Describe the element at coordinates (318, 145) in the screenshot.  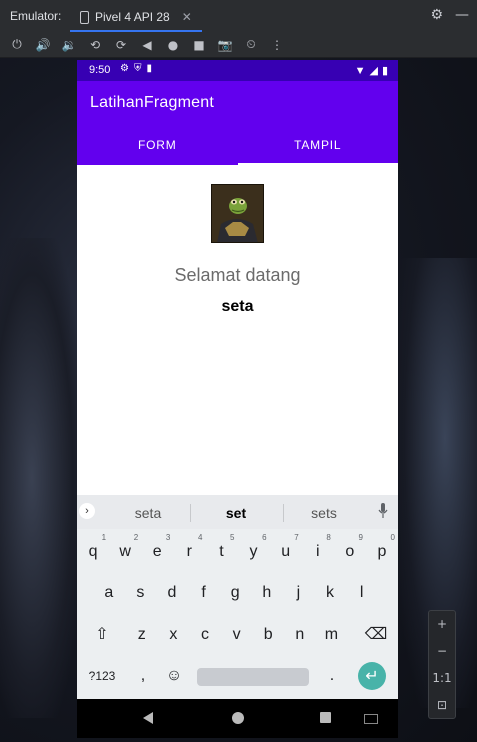
I see `tab-tampil: TAMPIL` at that location.